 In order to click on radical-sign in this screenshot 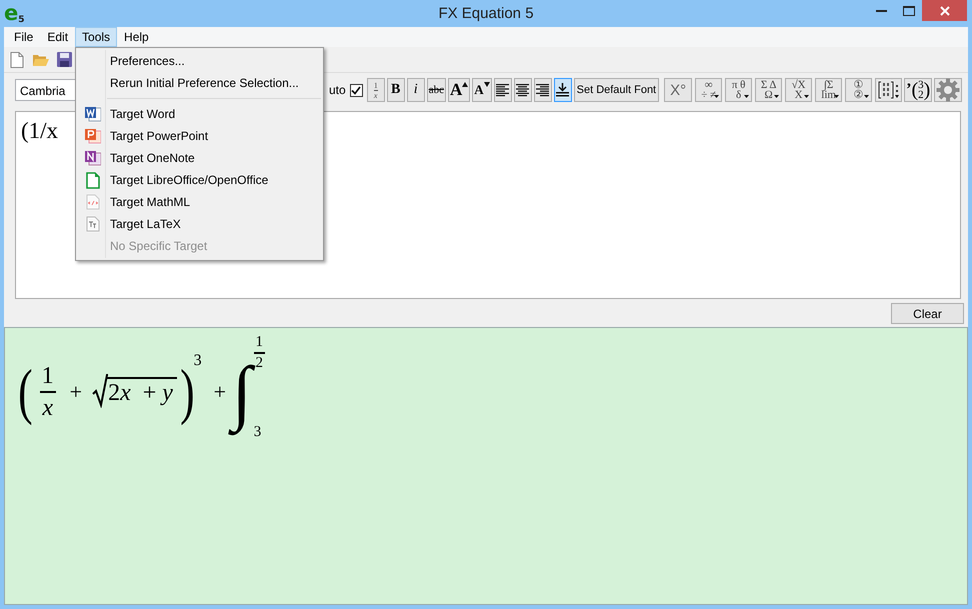, I will do `click(100, 391)`.